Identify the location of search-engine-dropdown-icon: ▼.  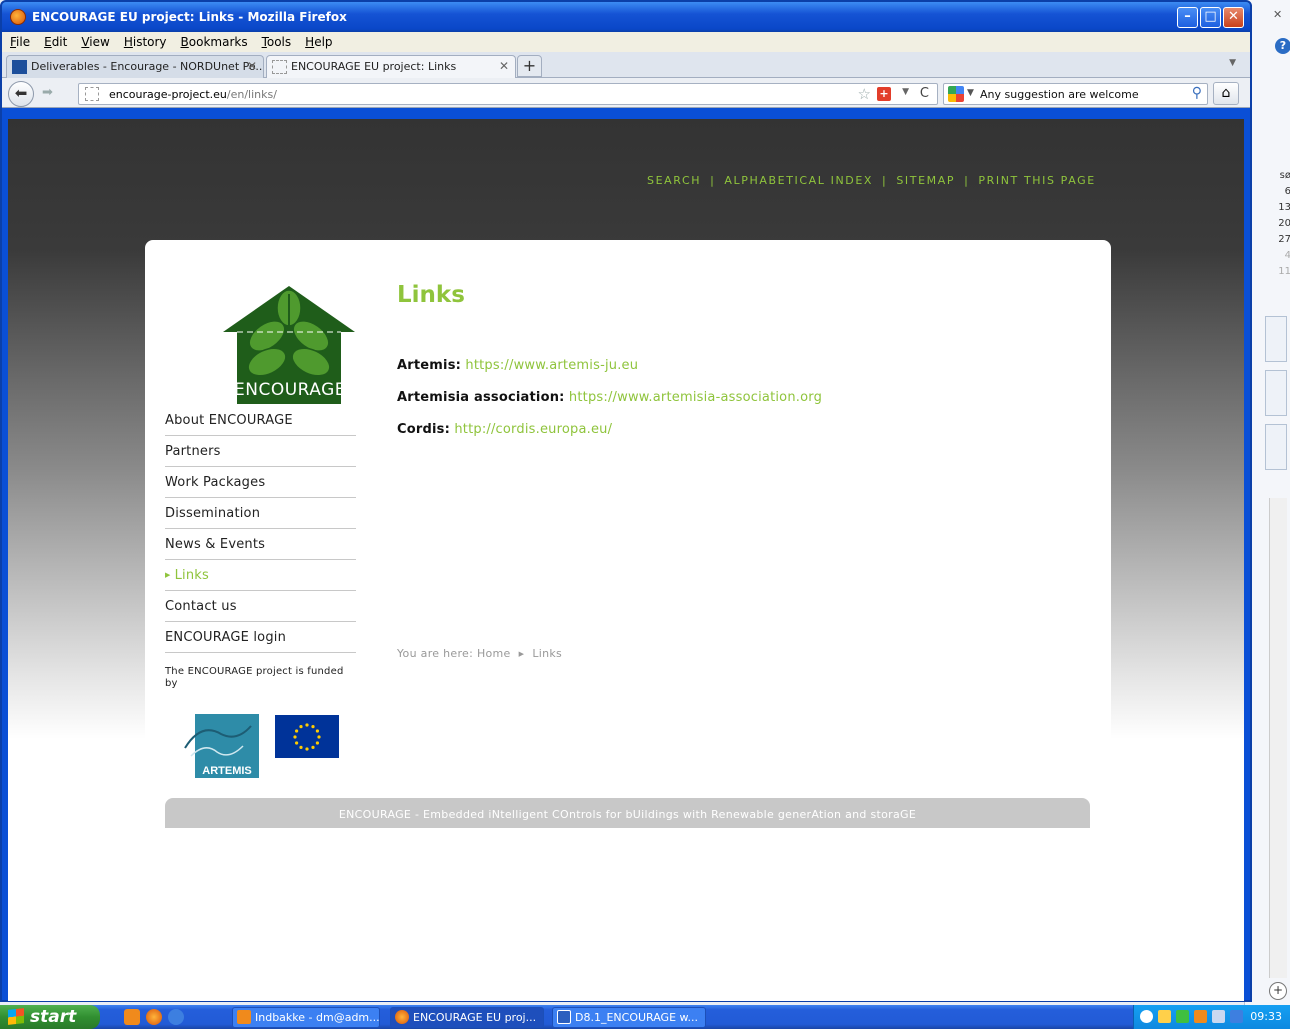
(970, 93).